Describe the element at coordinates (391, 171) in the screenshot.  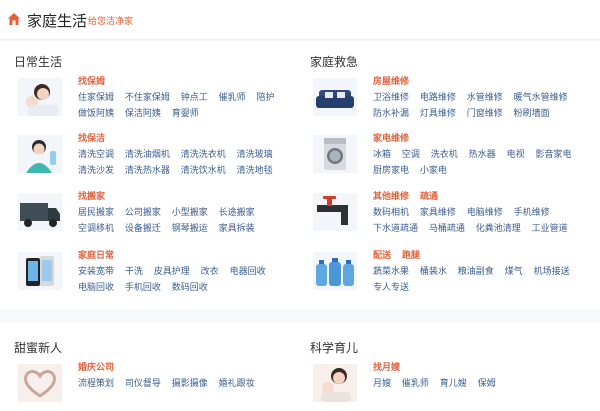
I see `service-link: 厨房家电` at that location.